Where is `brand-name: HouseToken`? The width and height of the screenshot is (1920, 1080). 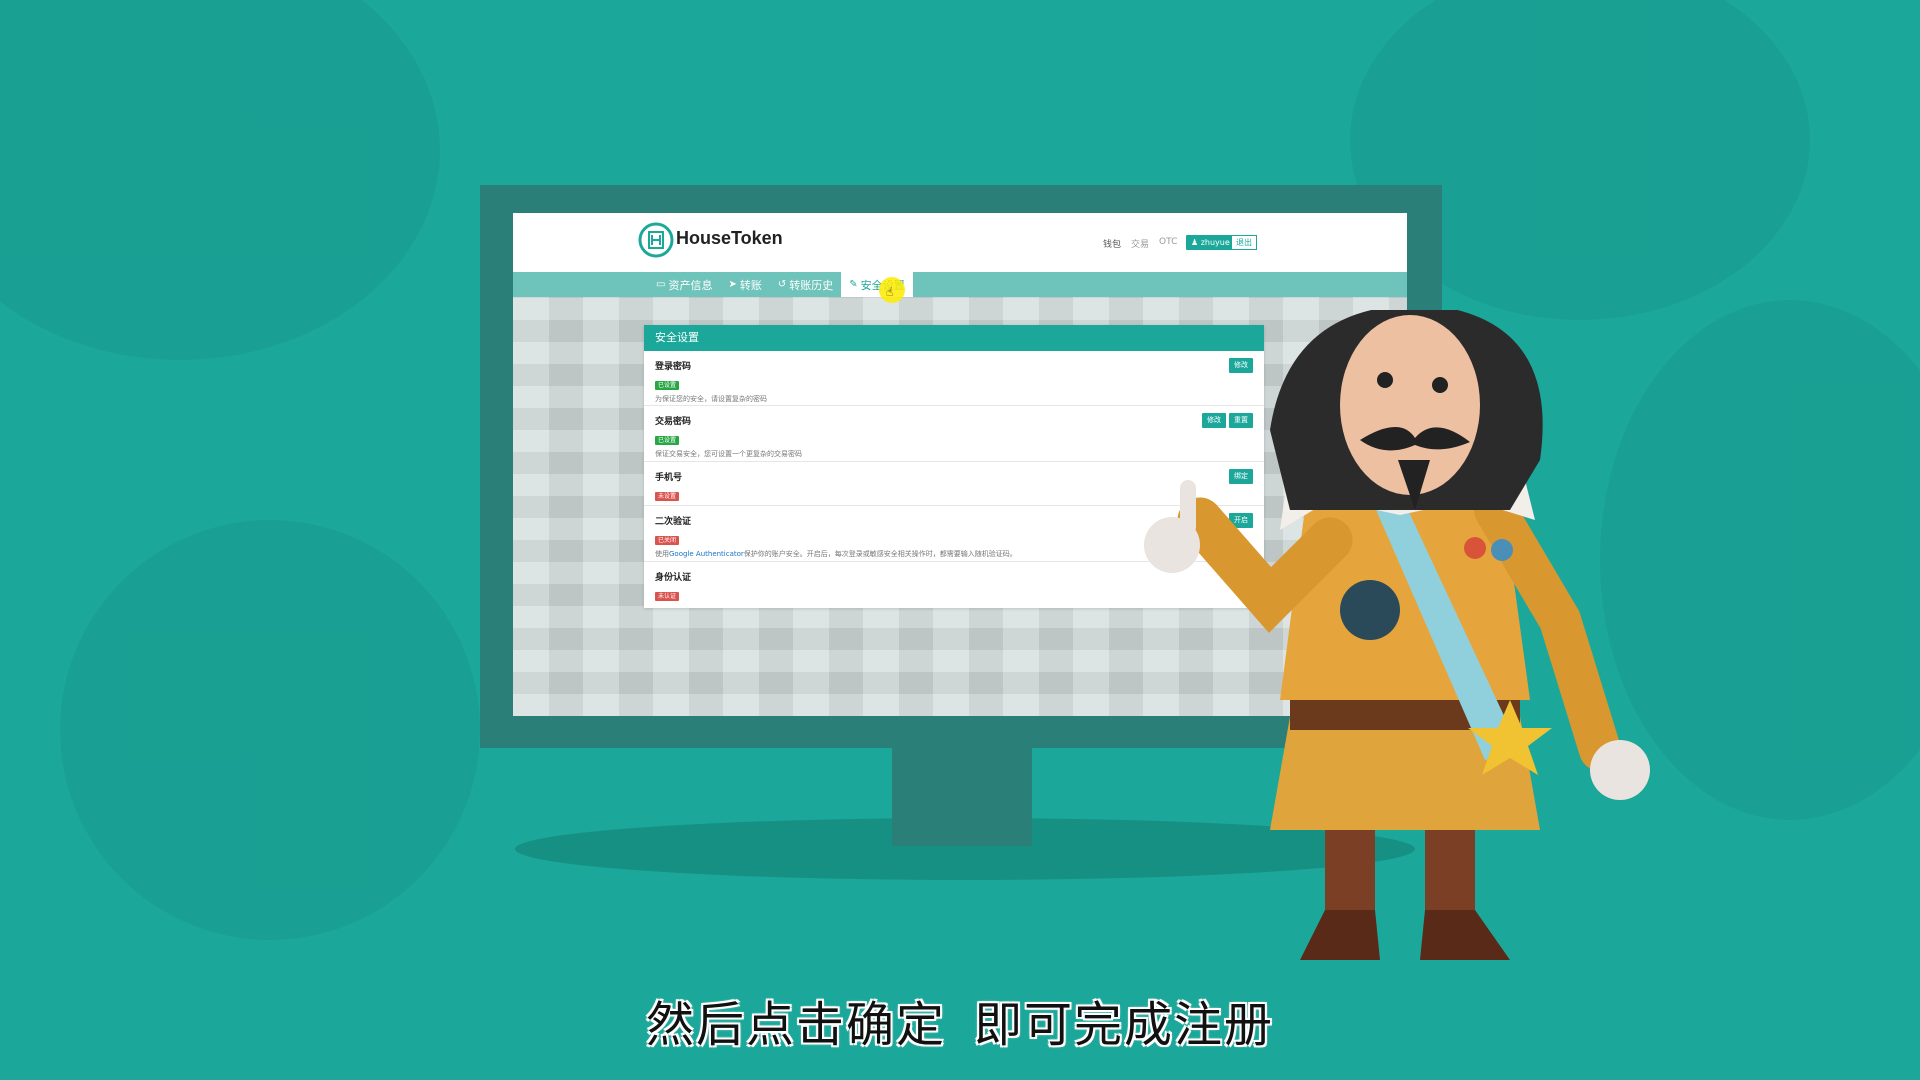 brand-name: HouseToken is located at coordinates (729, 238).